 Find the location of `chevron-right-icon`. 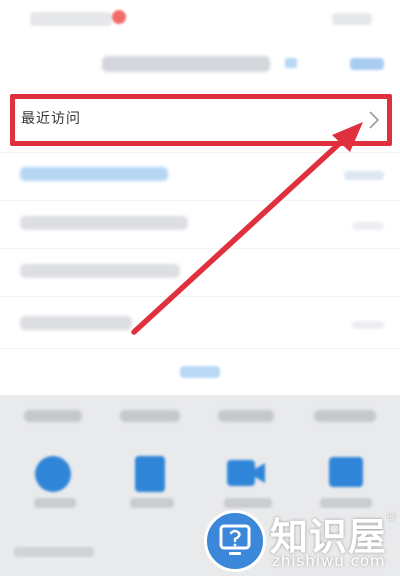

chevron-right-icon is located at coordinates (374, 120).